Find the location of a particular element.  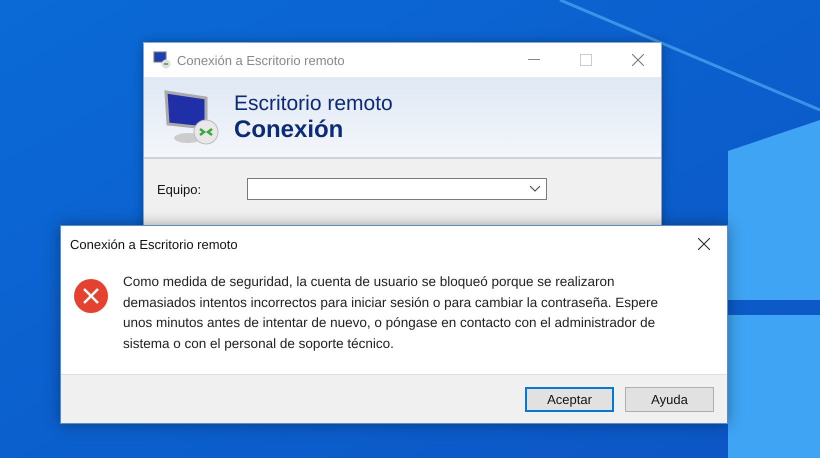

dialog-button: Aceptar is located at coordinates (569, 399).